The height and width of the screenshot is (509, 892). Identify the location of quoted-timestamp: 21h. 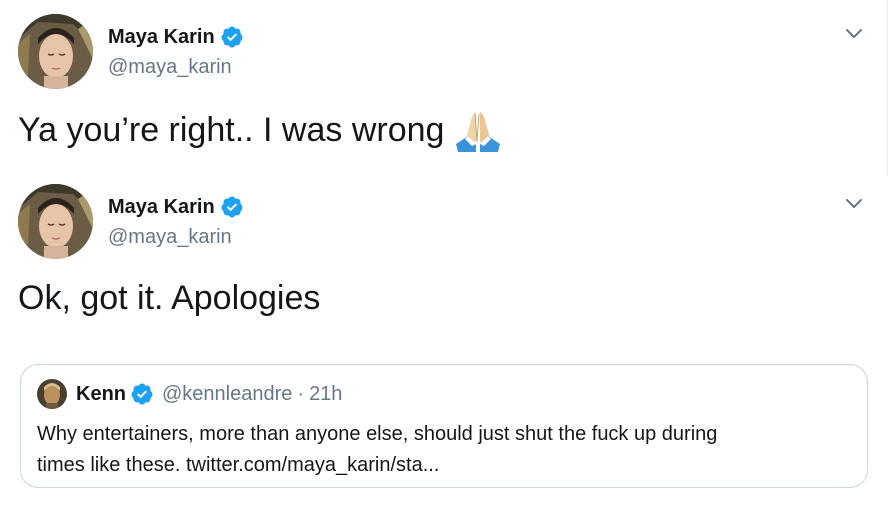
(325, 394).